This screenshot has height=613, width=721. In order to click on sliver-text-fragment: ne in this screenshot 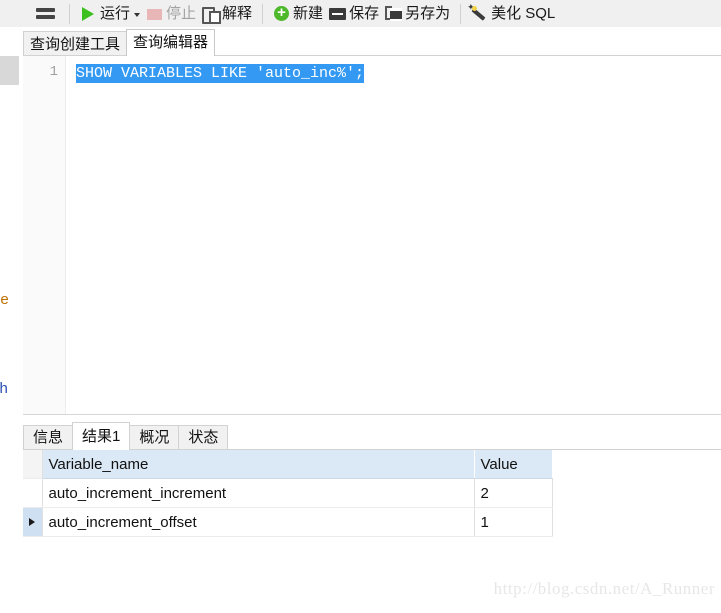, I will do `click(4, 299)`.